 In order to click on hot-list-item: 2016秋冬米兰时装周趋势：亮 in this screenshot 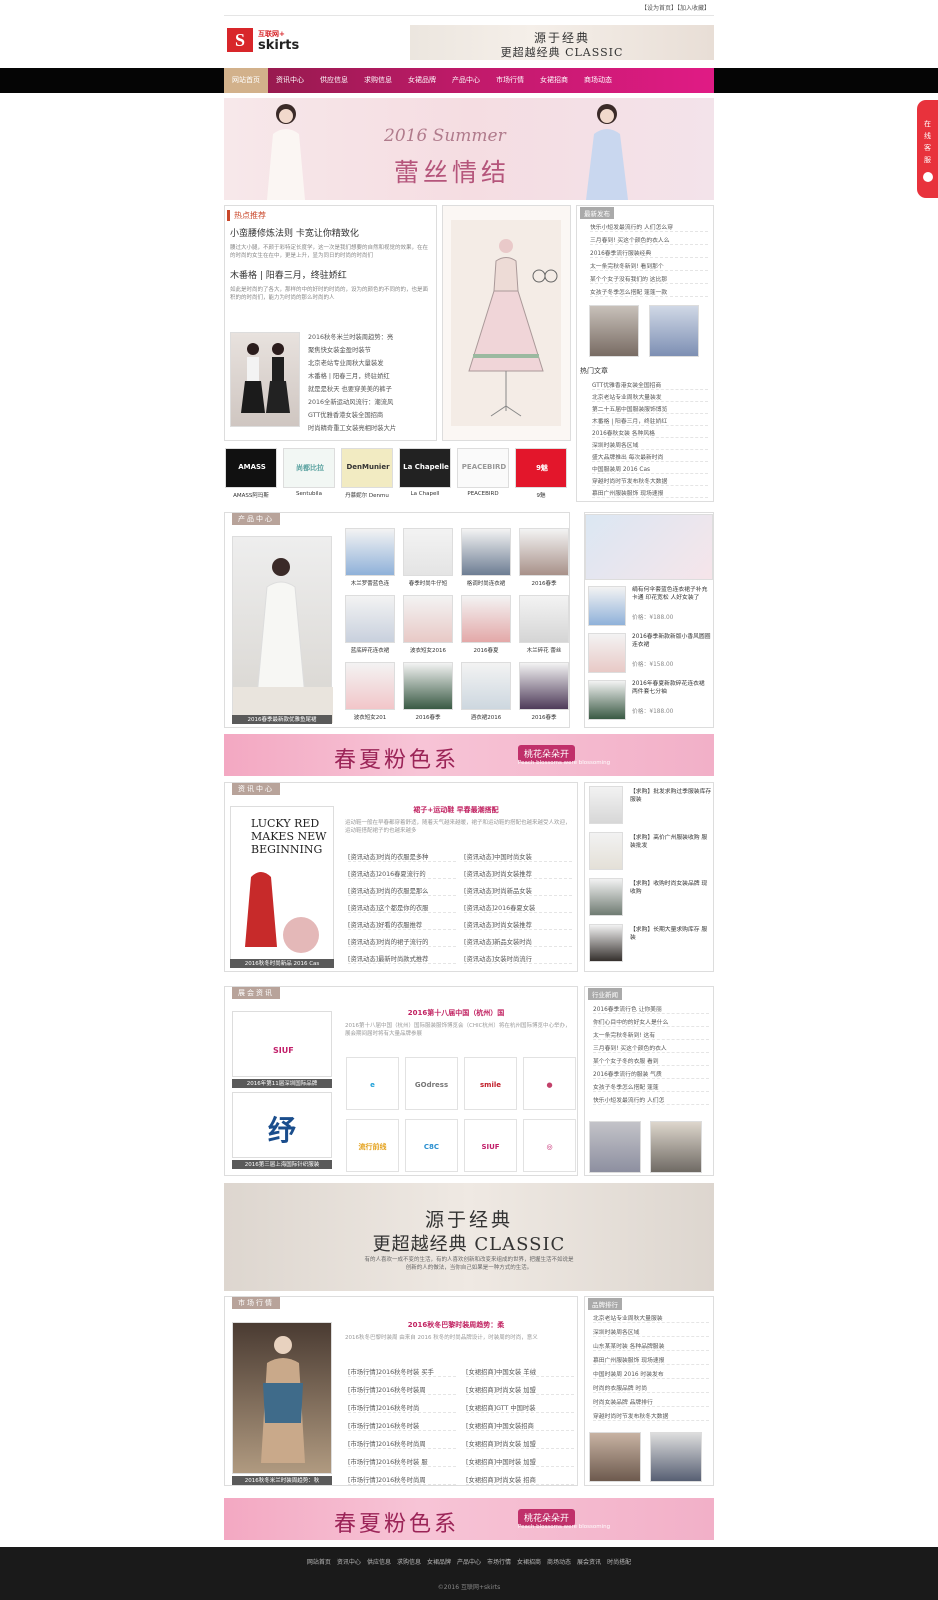, I will do `click(370, 336)`.